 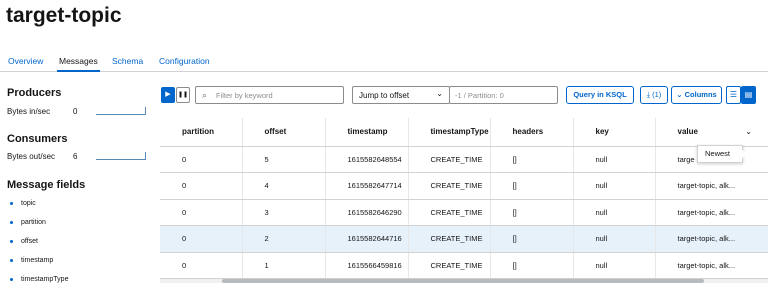 What do you see at coordinates (367, 132) in the screenshot?
I see `column-header-timestamp: timestamp` at bounding box center [367, 132].